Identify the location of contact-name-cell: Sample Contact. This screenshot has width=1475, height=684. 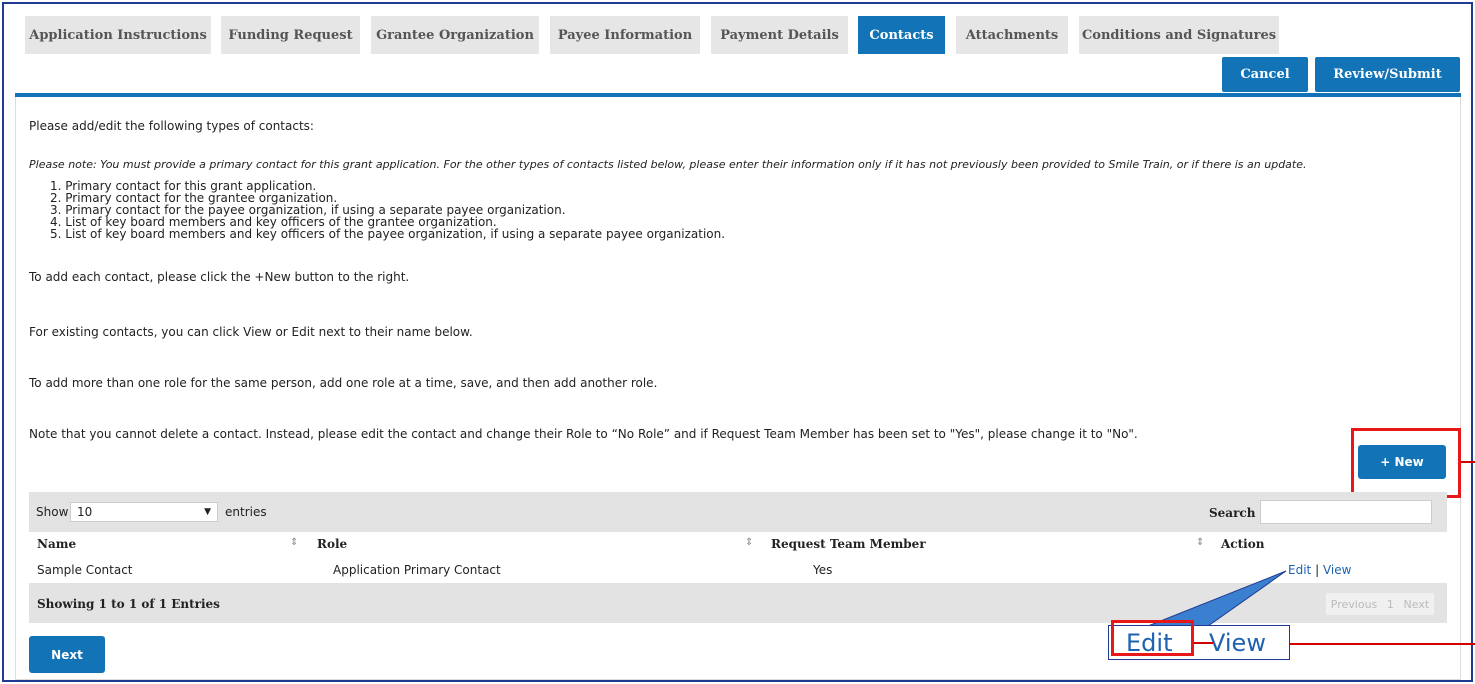
(85, 570).